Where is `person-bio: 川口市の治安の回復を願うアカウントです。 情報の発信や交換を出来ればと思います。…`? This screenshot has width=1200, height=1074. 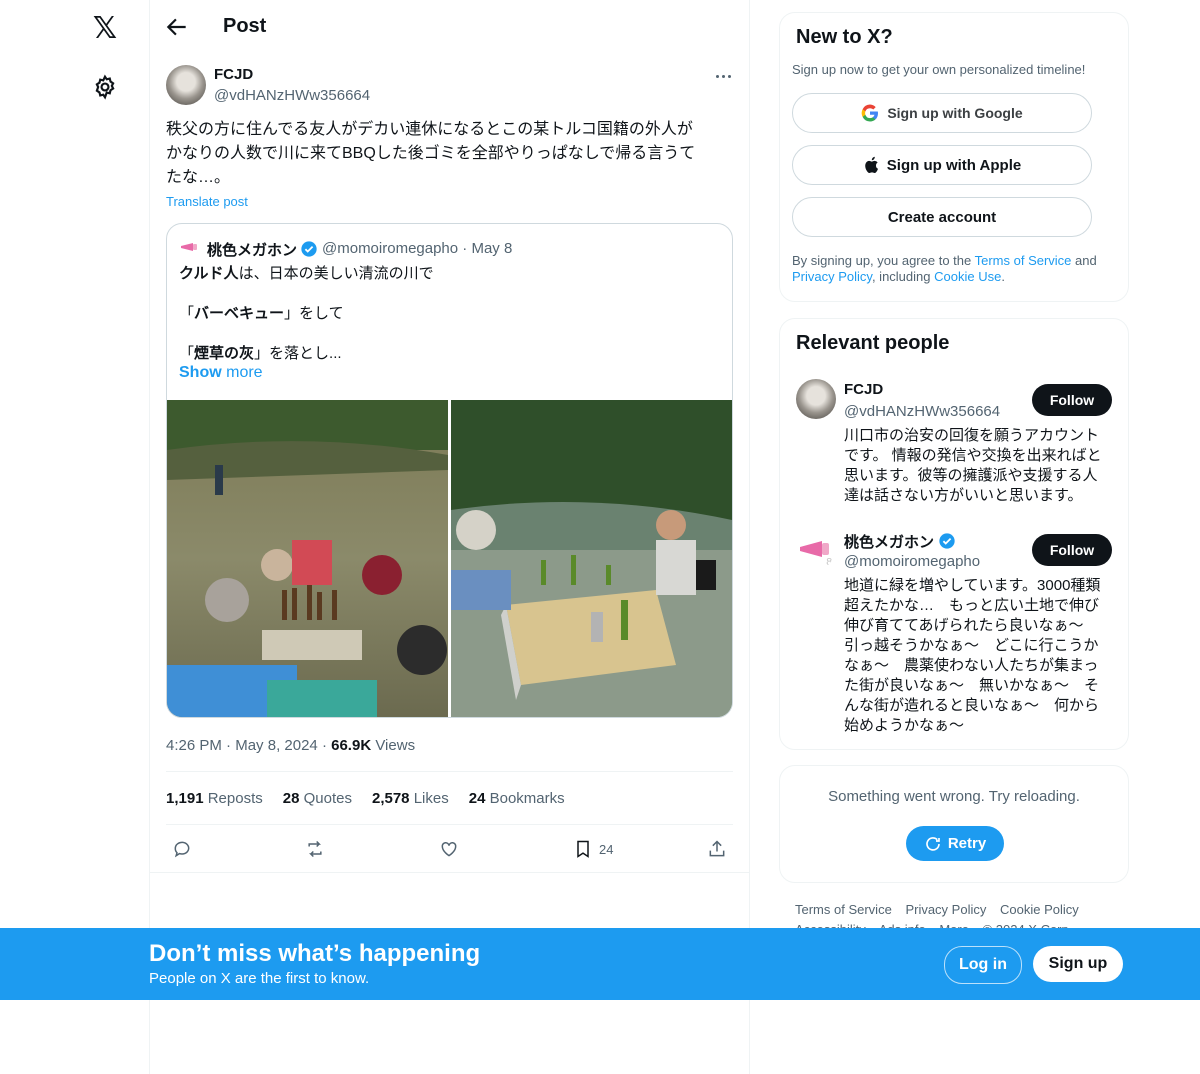
person-bio: 川口市の治安の回復を願うアカウントです。 情報の発信や交換を出来ればと思います。… is located at coordinates (973, 465).